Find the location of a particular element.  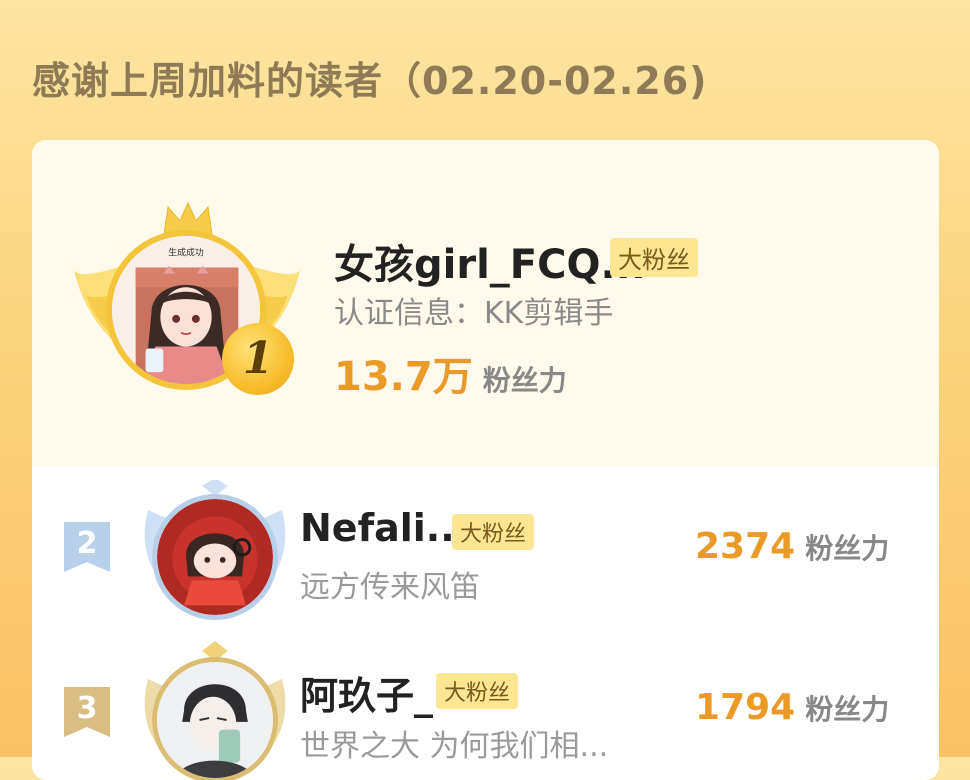

chibi-avatar is located at coordinates (215, 557).